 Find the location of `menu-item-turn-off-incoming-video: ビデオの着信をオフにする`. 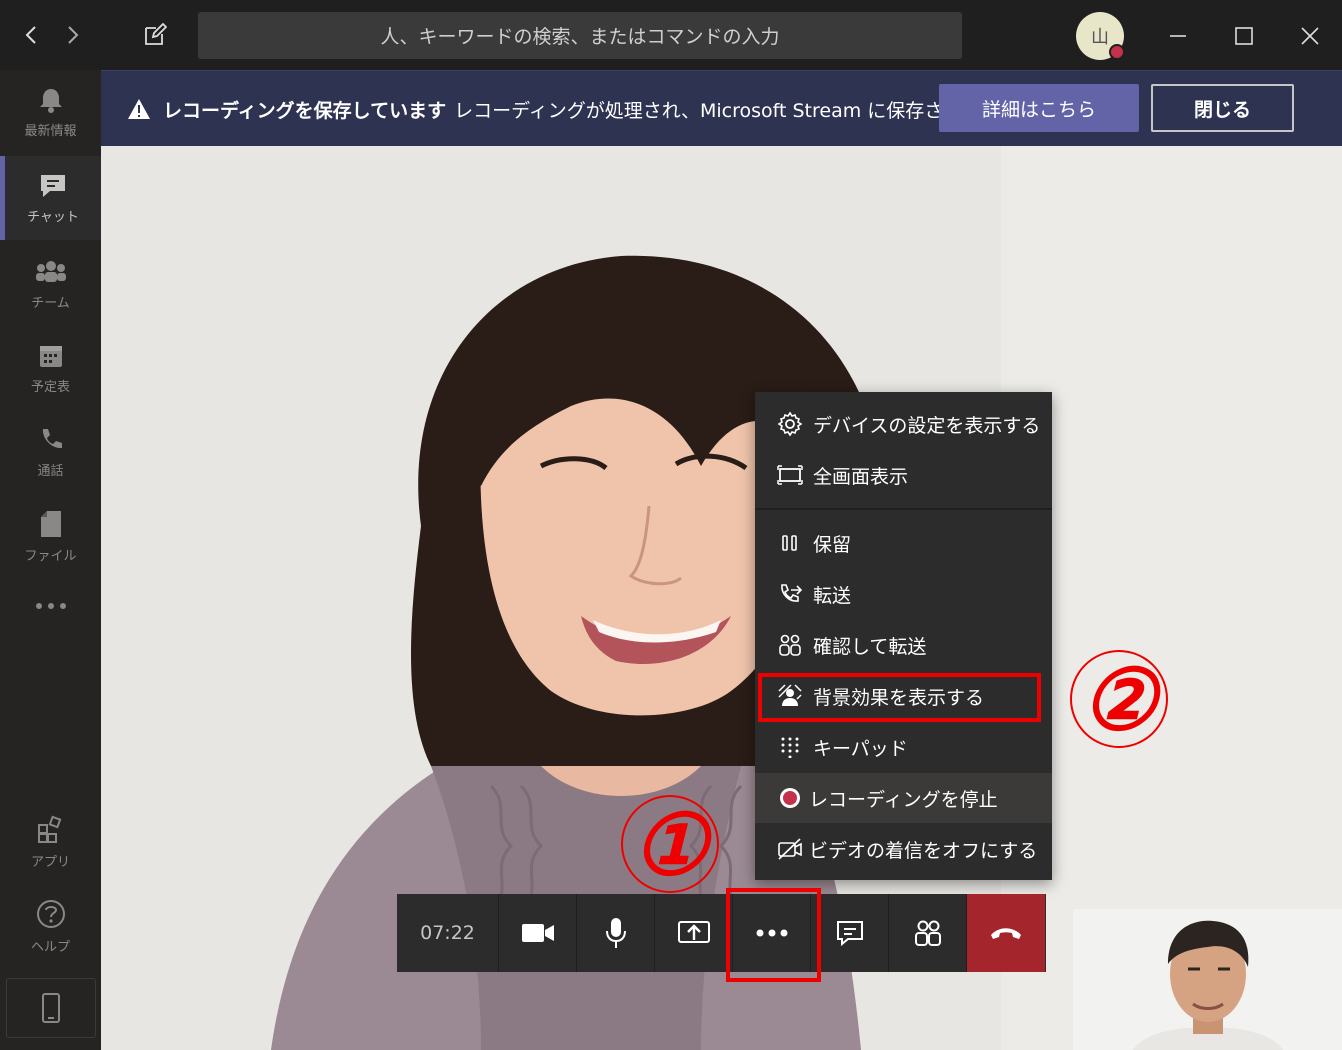

menu-item-turn-off-incoming-video: ビデオの着信をオフにする is located at coordinates (903, 849).